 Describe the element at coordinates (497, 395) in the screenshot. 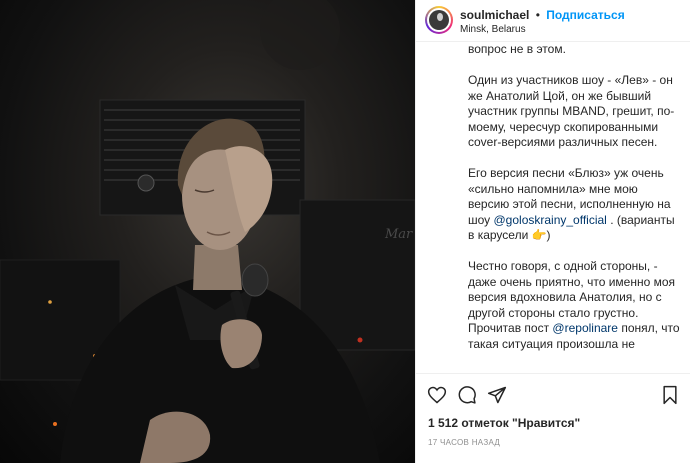

I see `share-icon` at that location.